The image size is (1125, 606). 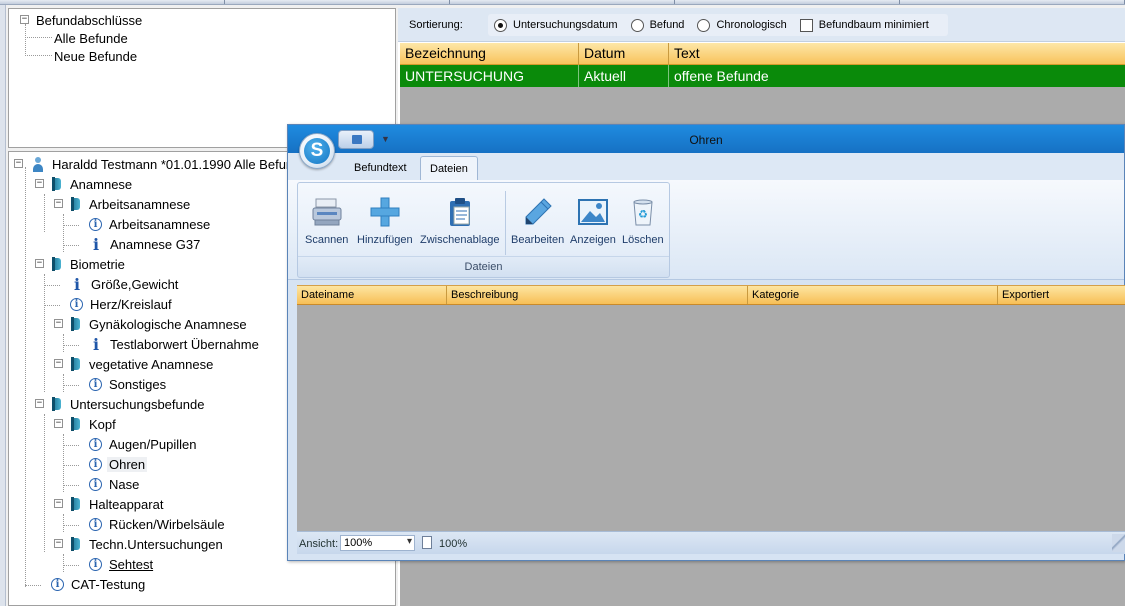 I want to click on tree-item-arbeitsanamnese-folder: Arbeitsanamnese, so click(x=131, y=204).